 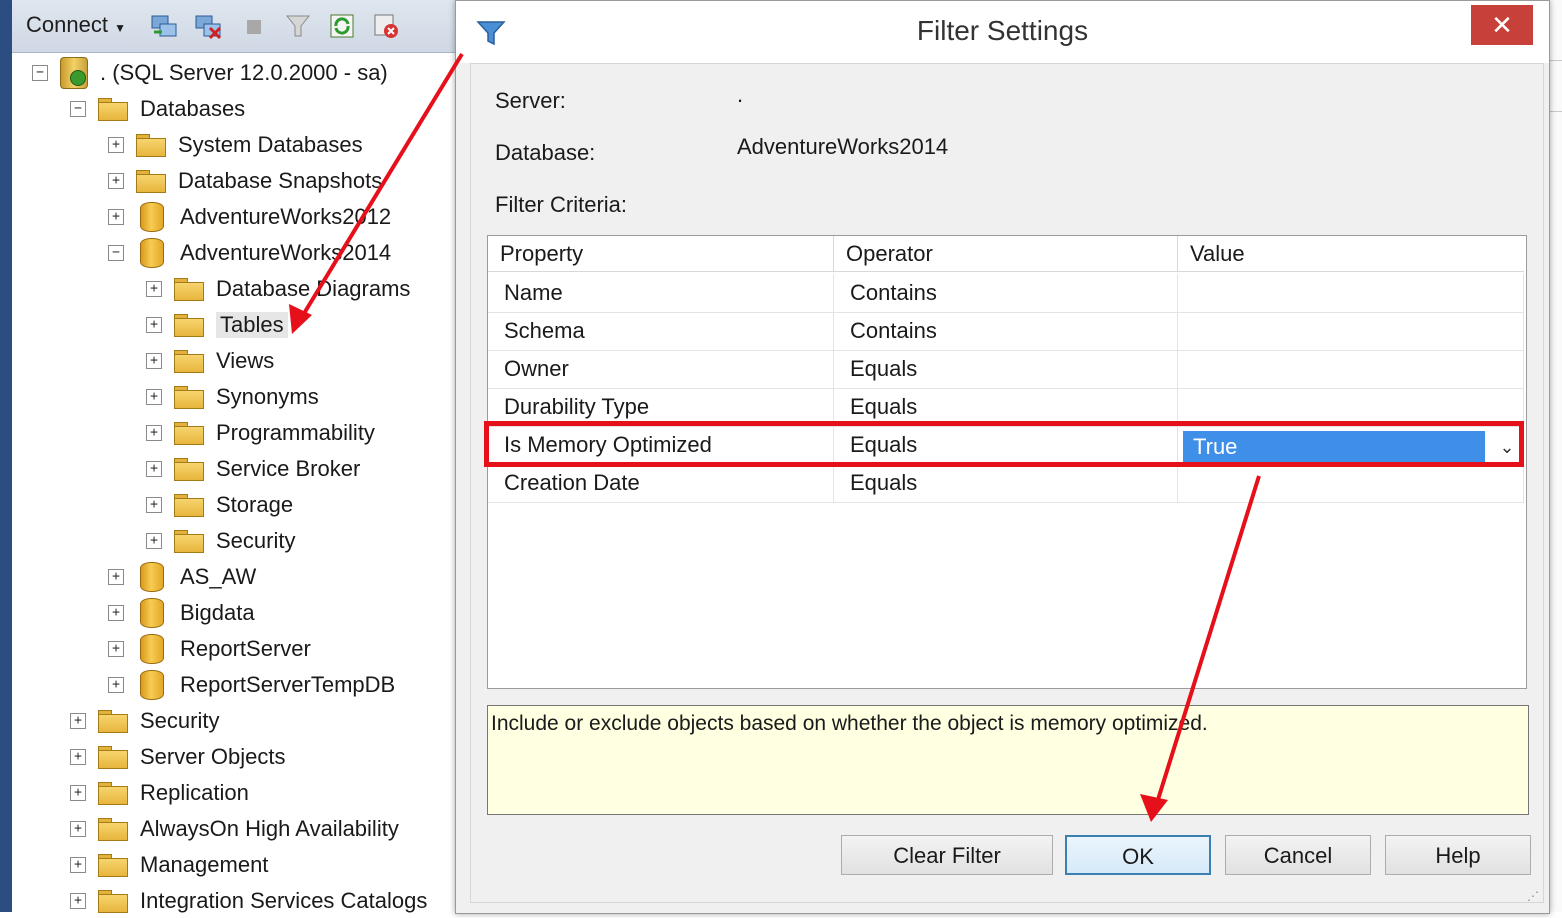 What do you see at coordinates (249, 217) in the screenshot?
I see `tree-item: + AdventureWorks2012` at bounding box center [249, 217].